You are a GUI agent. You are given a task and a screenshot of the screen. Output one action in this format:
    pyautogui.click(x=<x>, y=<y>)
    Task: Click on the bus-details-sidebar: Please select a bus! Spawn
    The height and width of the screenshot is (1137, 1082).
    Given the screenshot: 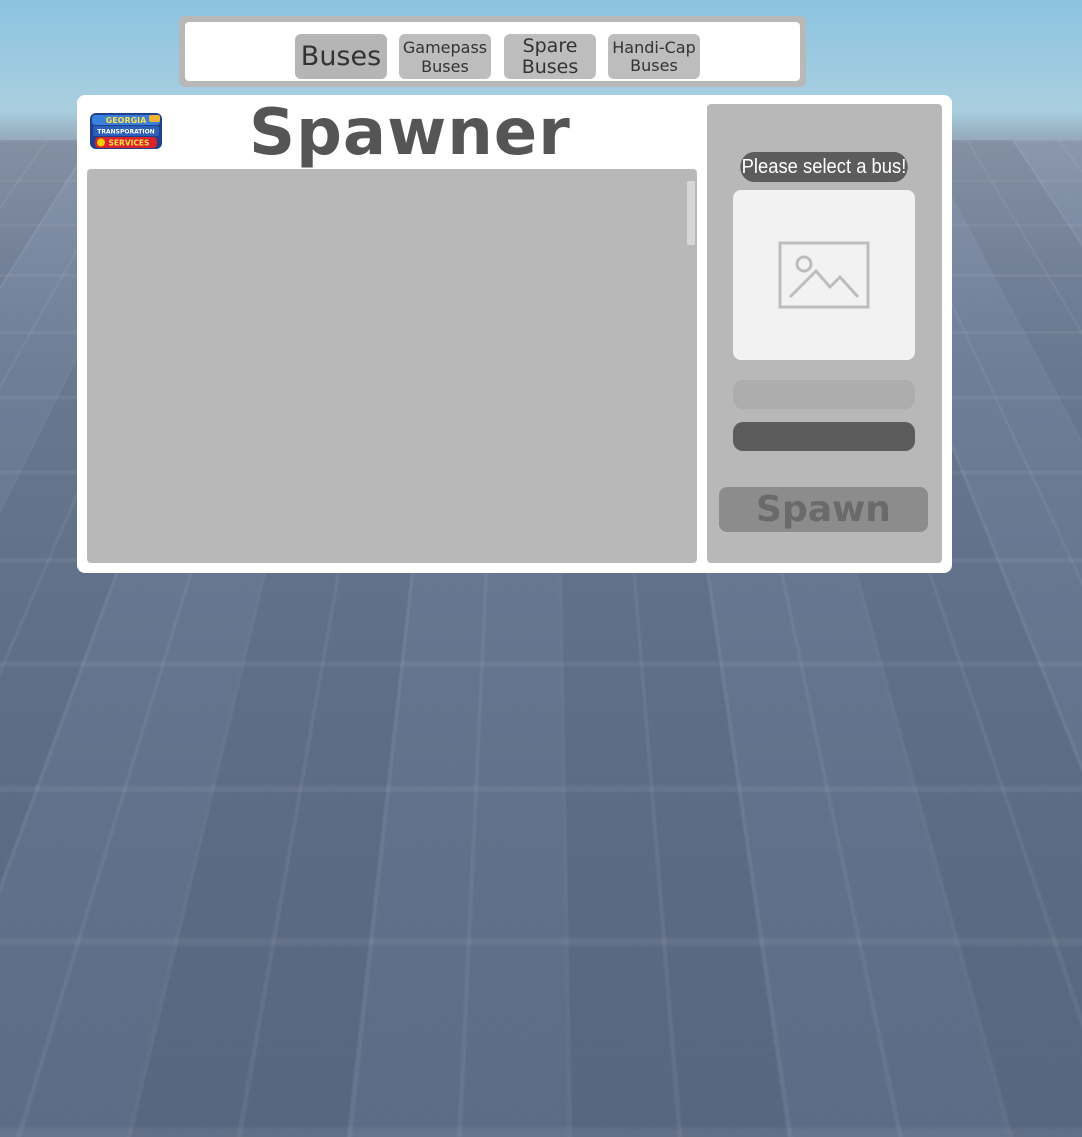 What is the action you would take?
    pyautogui.click(x=824, y=333)
    